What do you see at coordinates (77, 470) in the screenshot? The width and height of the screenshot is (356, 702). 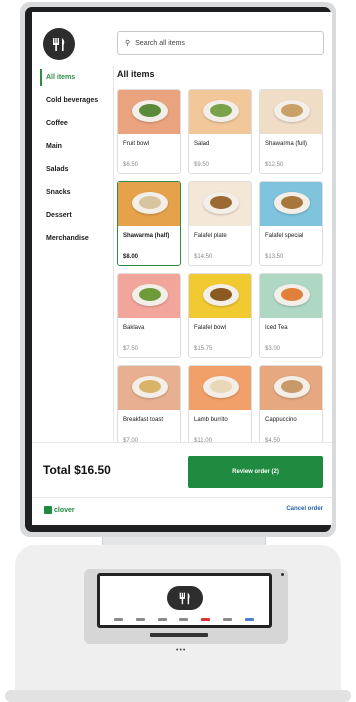 I see `order-total: Total $16.50` at bounding box center [77, 470].